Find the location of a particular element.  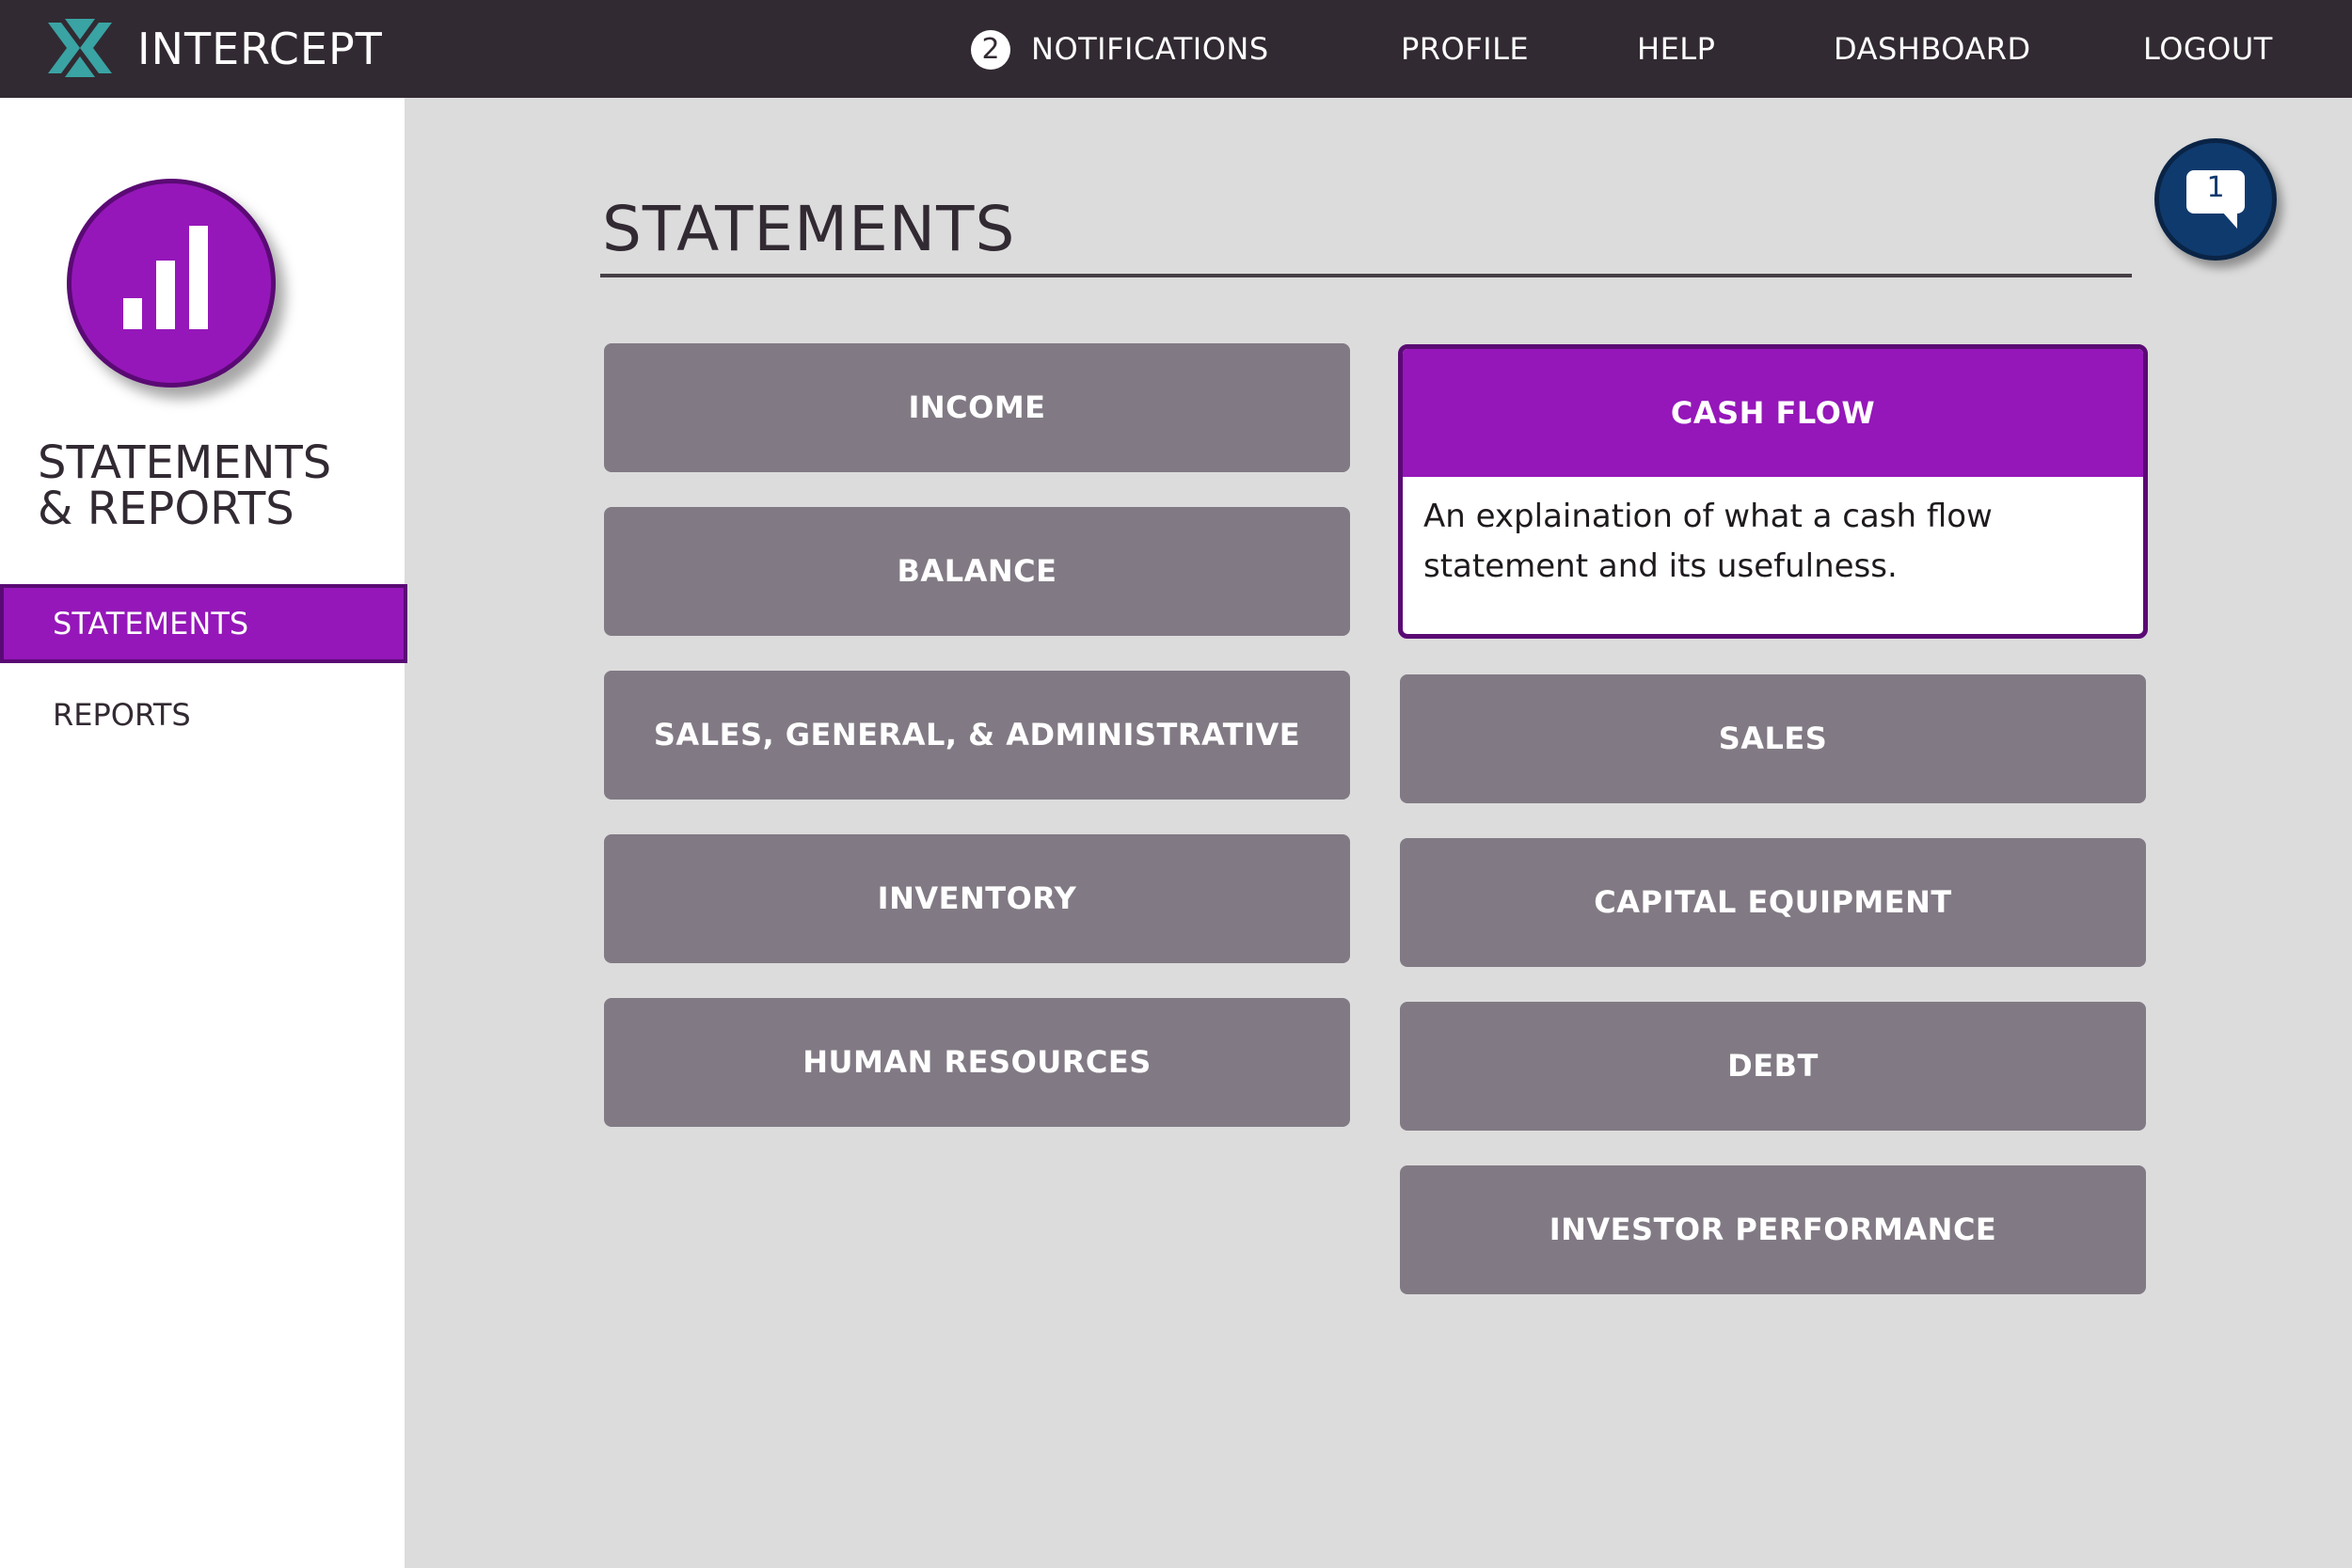

title-divider is located at coordinates (1366, 275).